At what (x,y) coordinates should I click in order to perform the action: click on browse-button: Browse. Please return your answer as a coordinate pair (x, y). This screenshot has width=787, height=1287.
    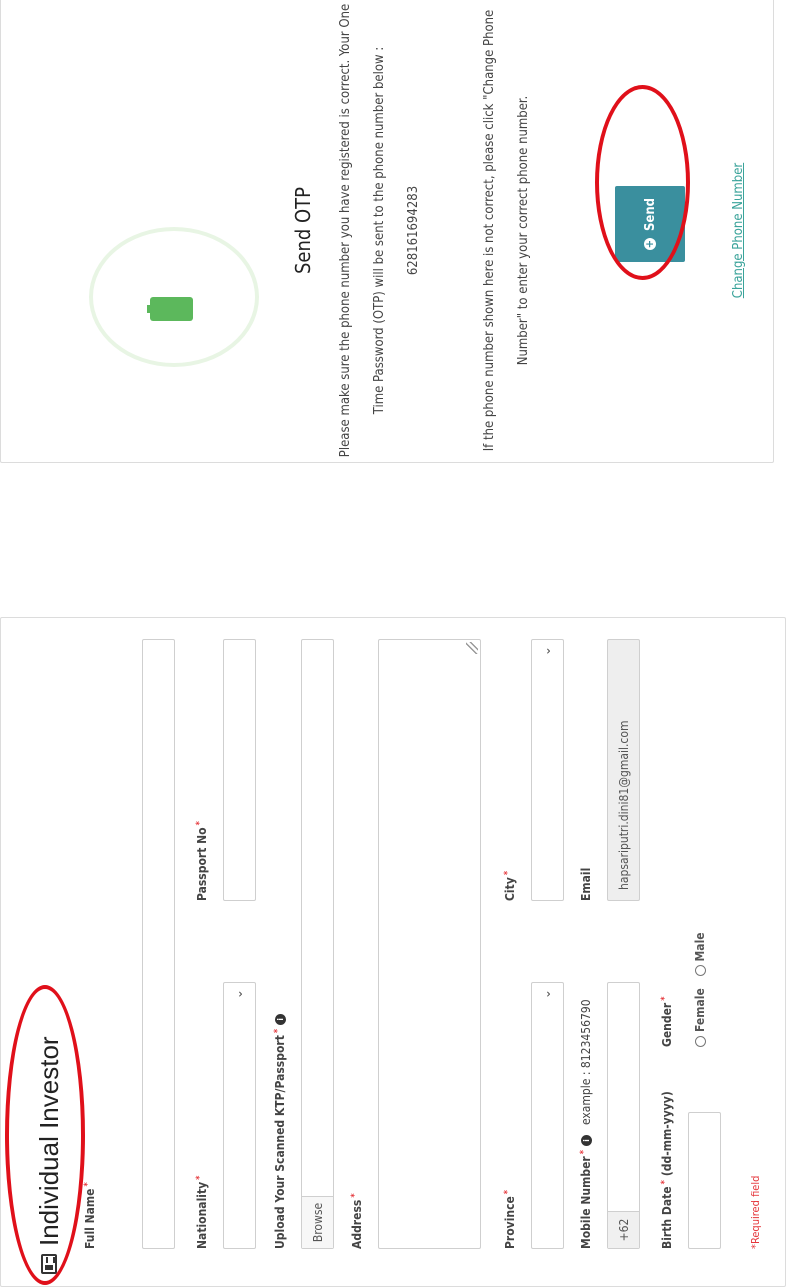
    Looking at the image, I should click on (317, 1222).